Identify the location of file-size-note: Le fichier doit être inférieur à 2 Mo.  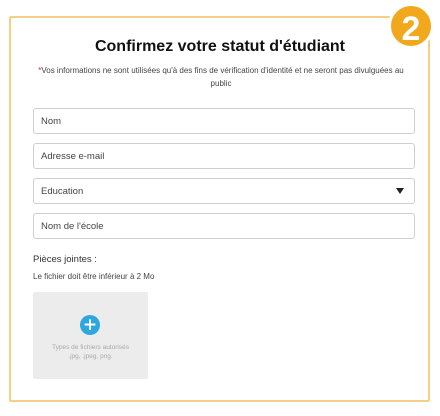
(94, 276).